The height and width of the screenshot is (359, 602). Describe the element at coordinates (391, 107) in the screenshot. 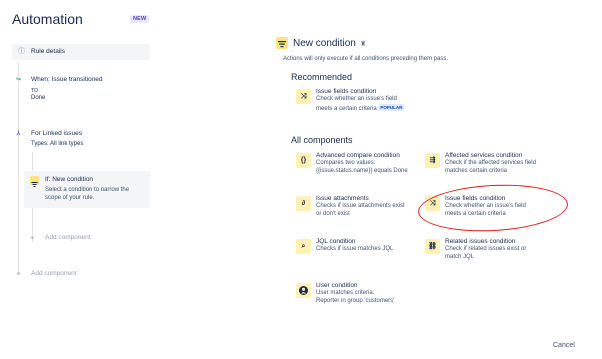

I see `popular-badge: POPULAR` at that location.